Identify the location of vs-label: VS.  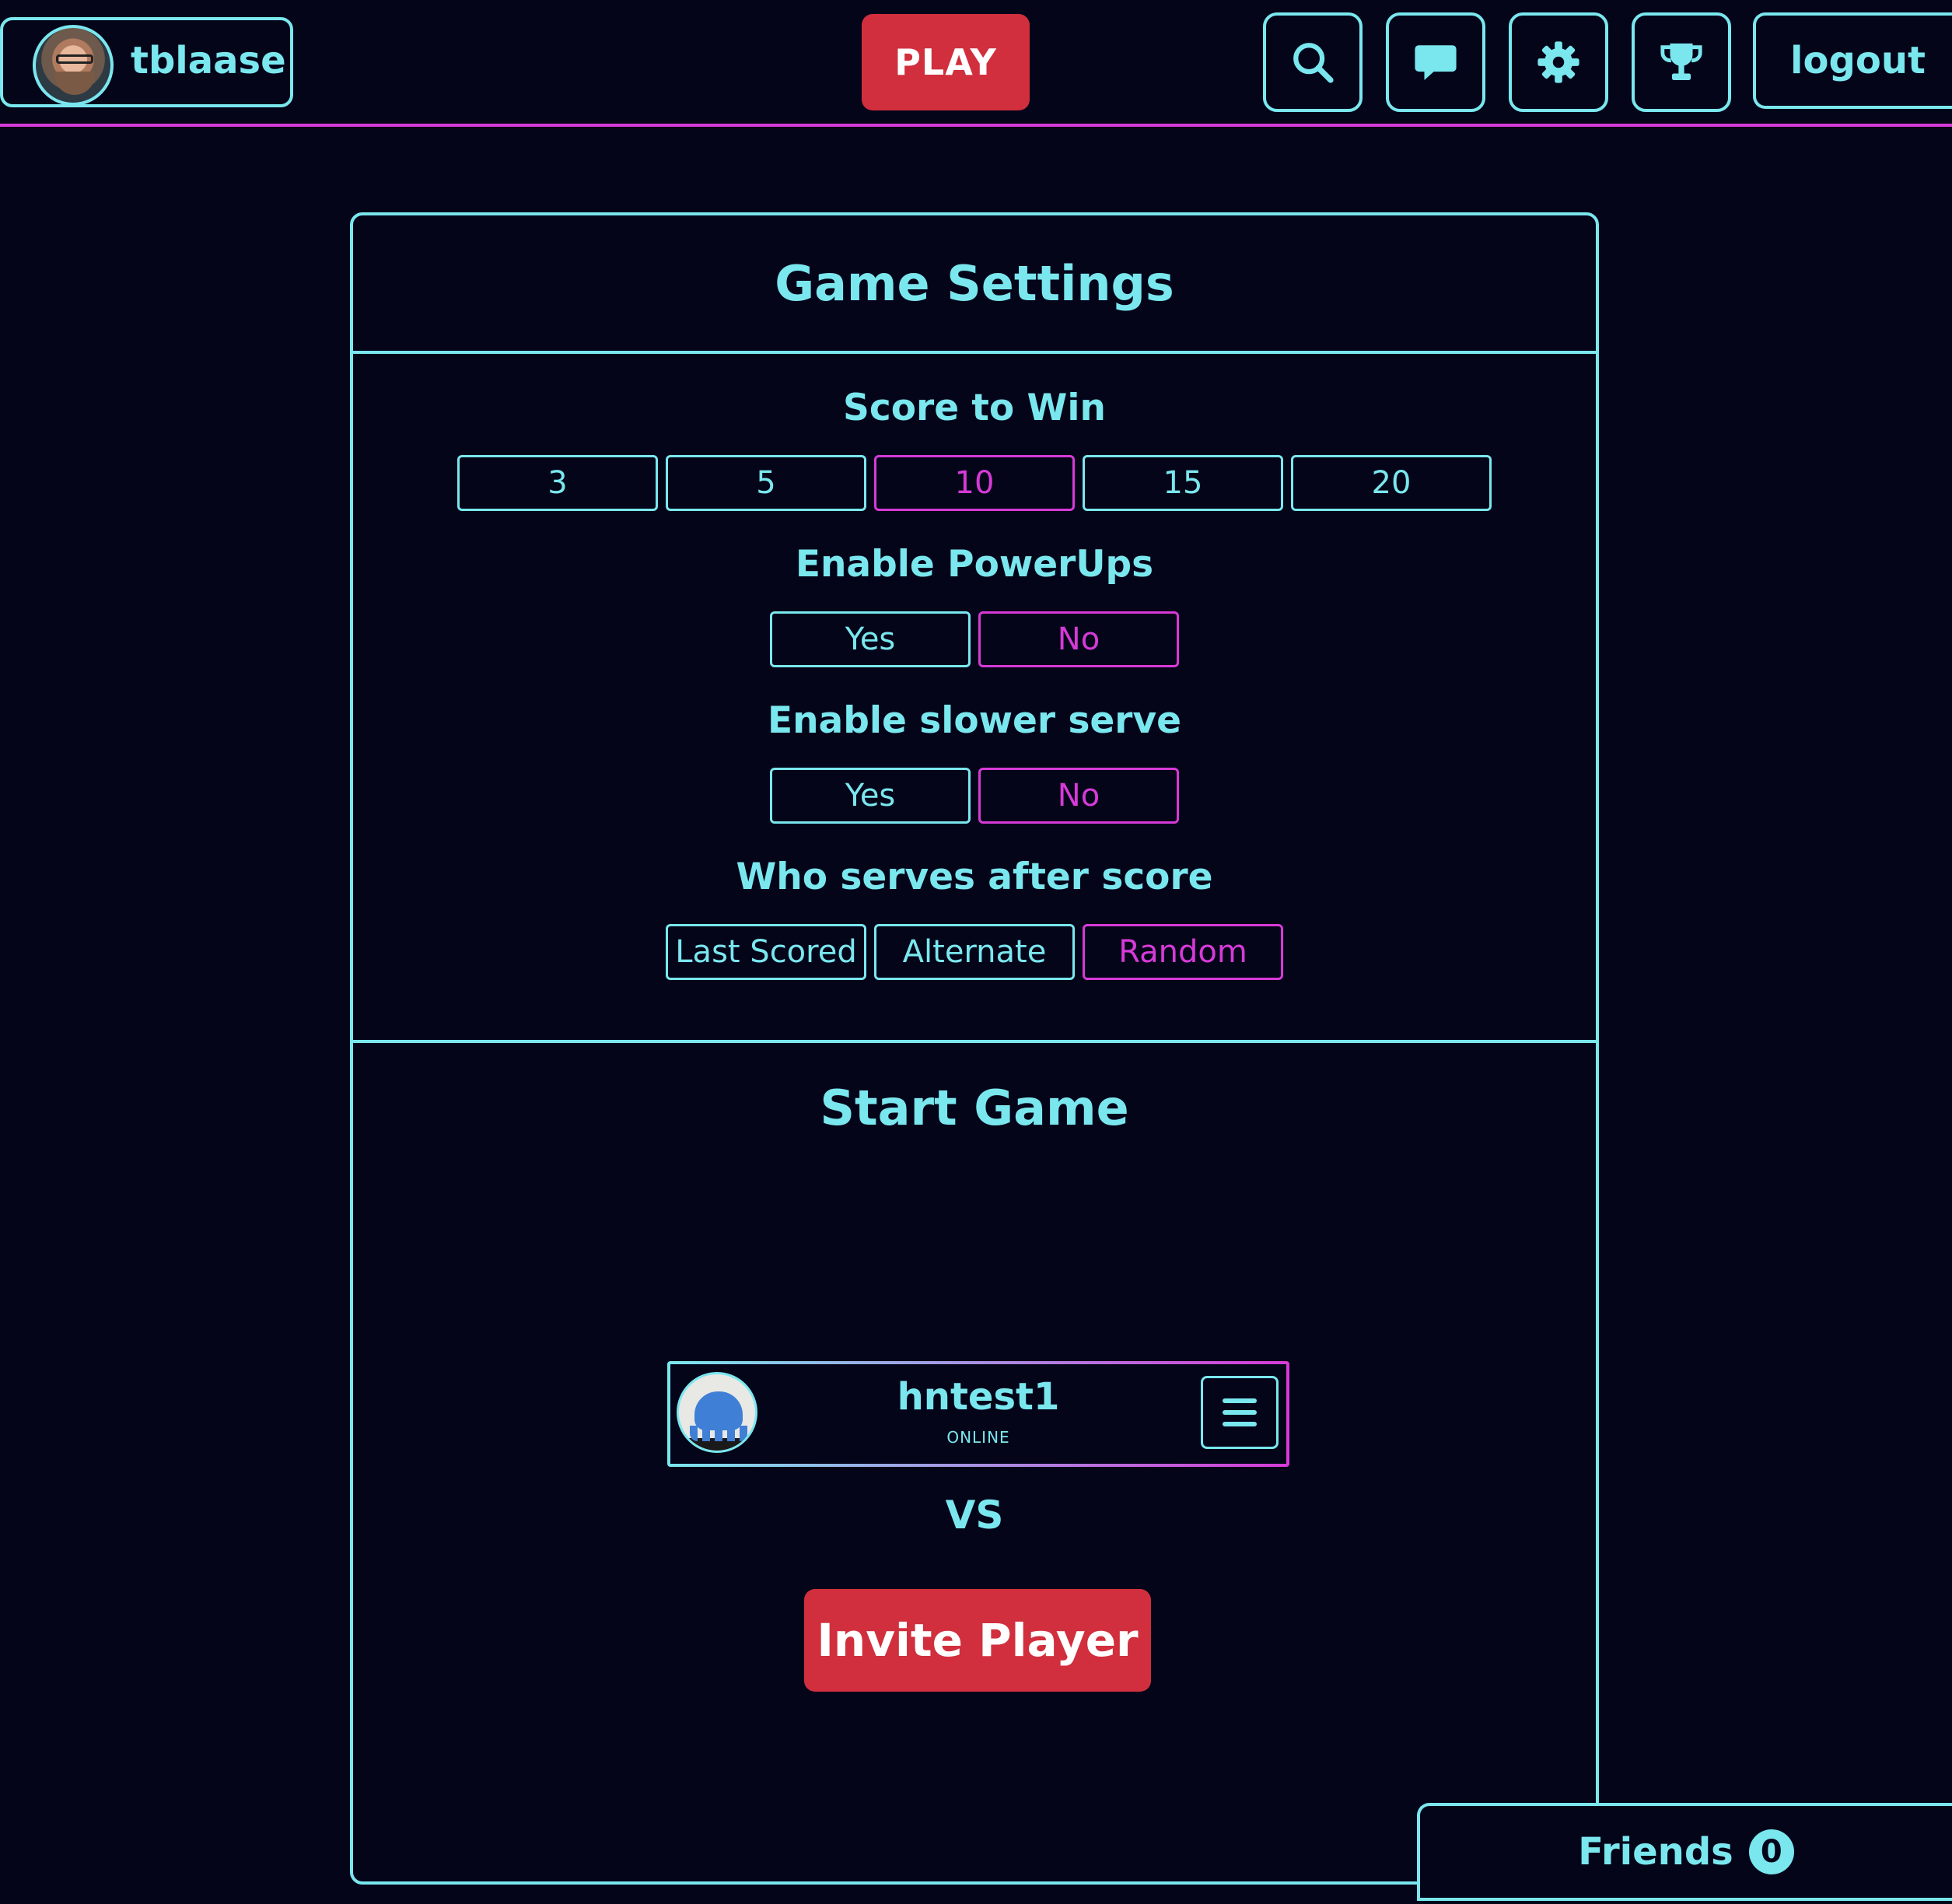
(975, 1516).